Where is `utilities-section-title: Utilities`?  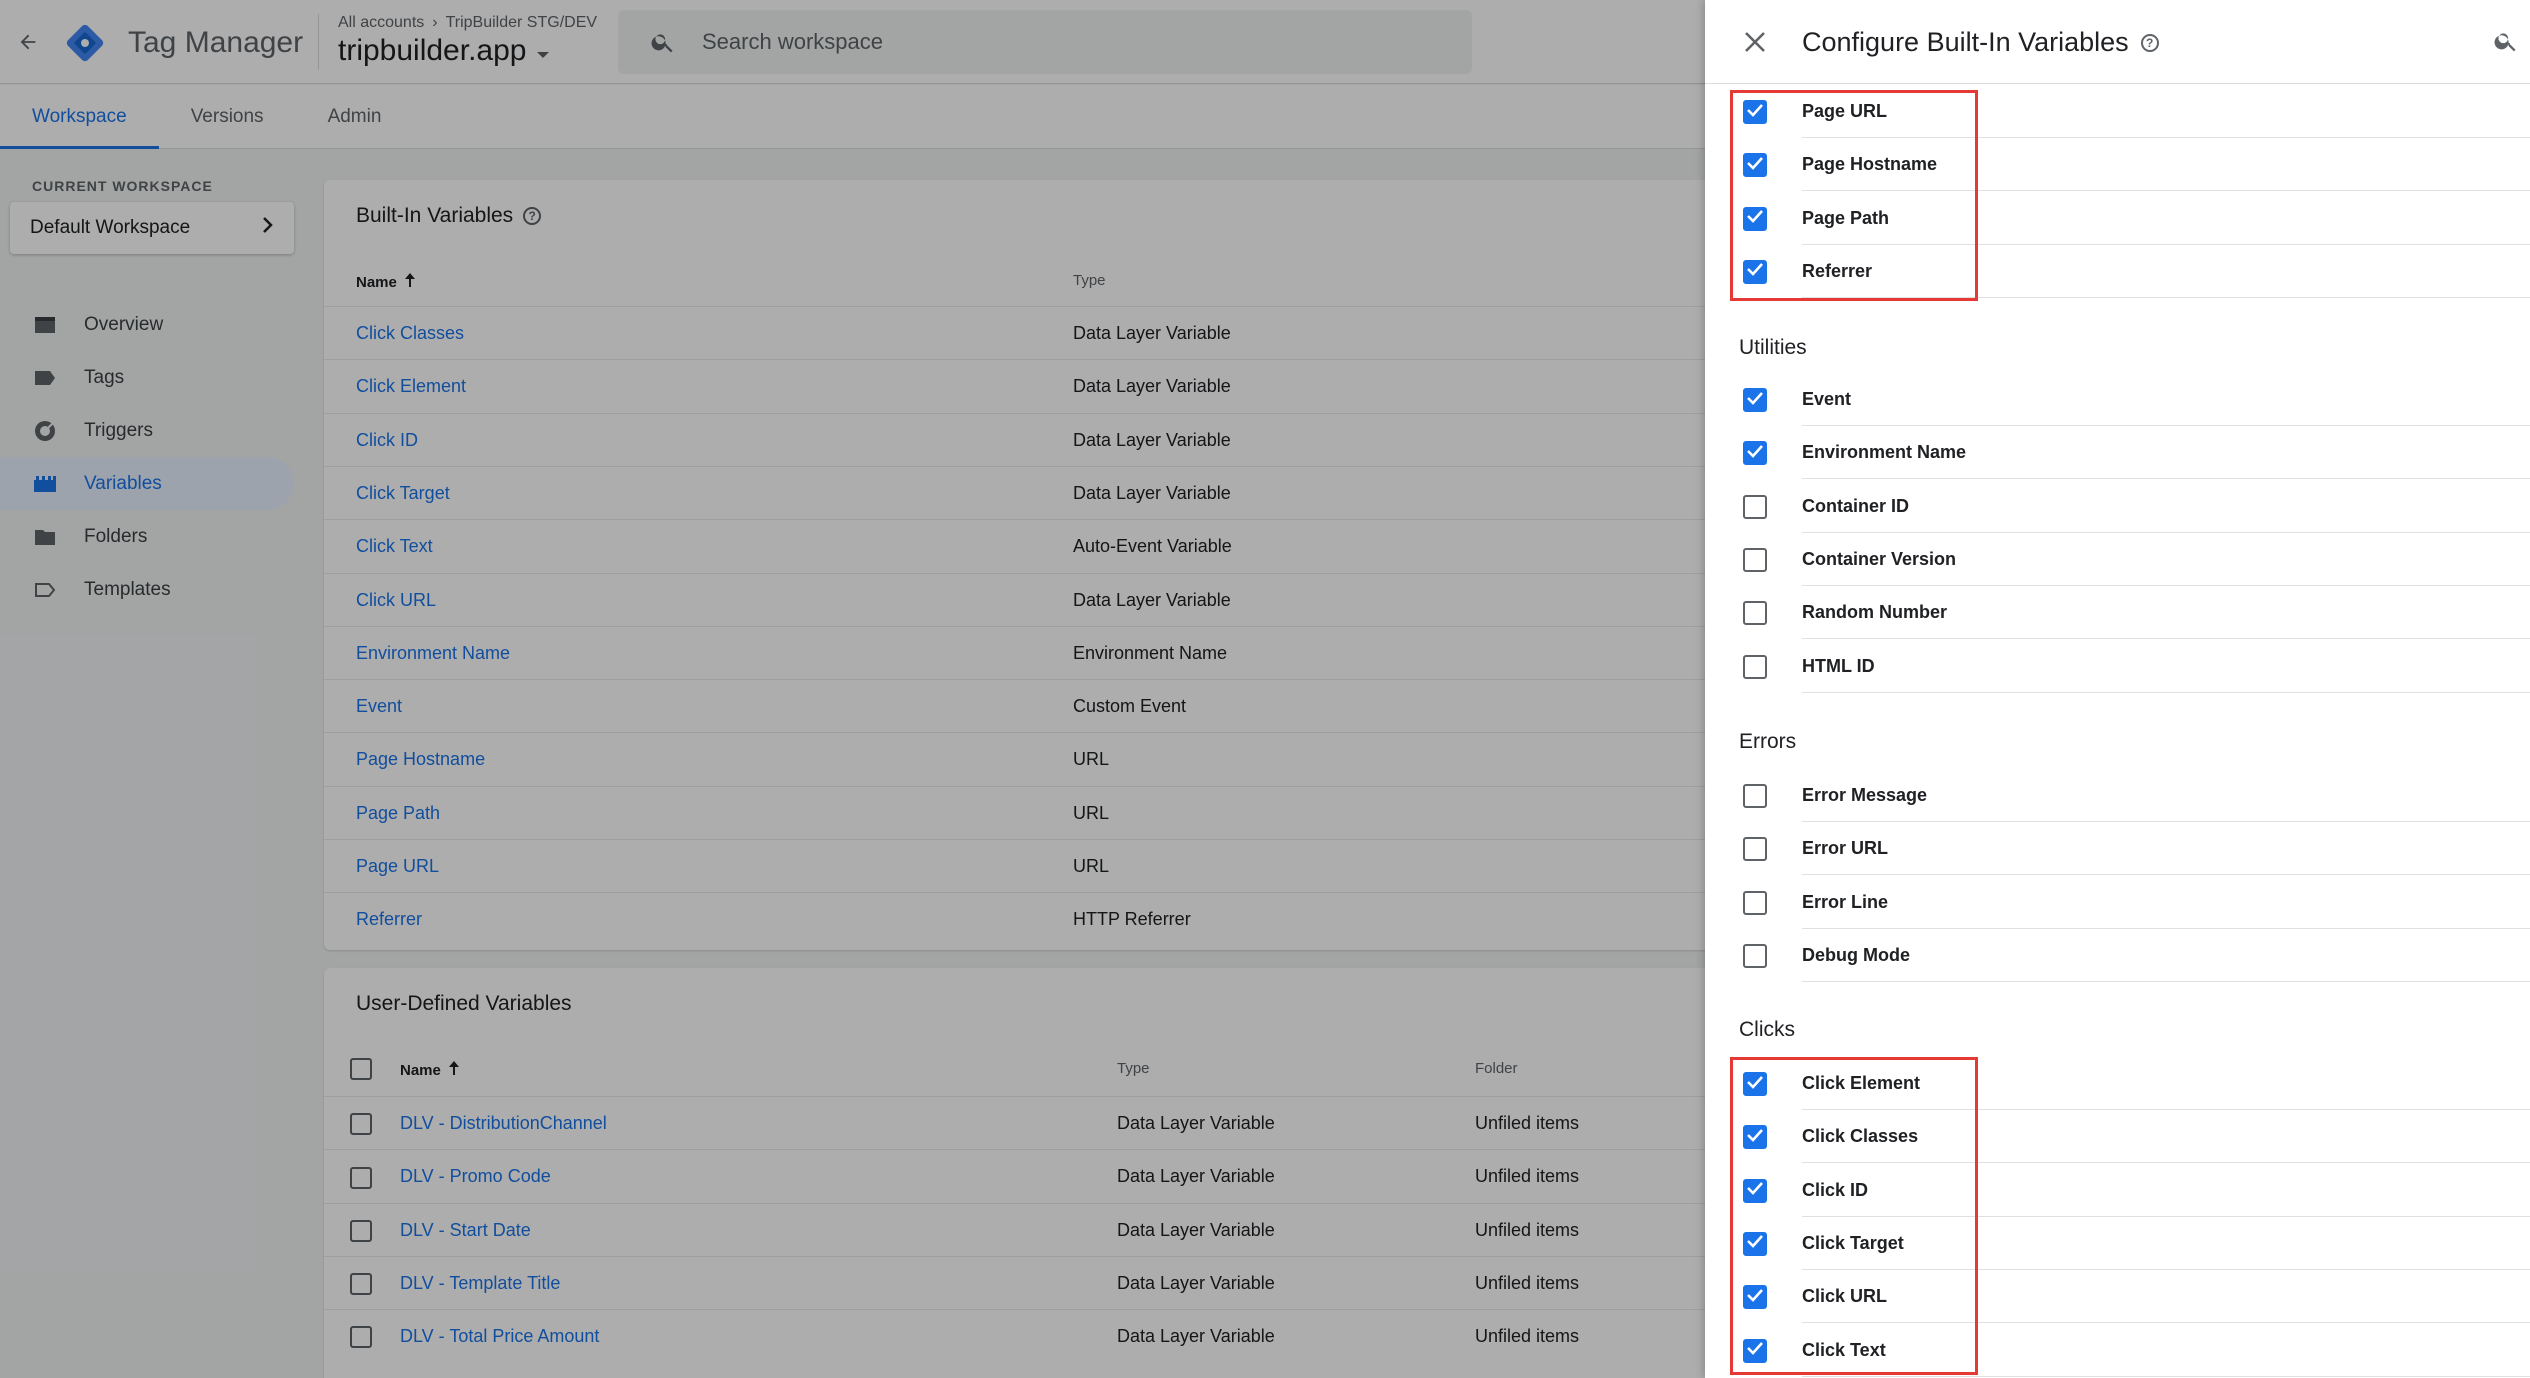
utilities-section-title: Utilities is located at coordinates (1773, 347).